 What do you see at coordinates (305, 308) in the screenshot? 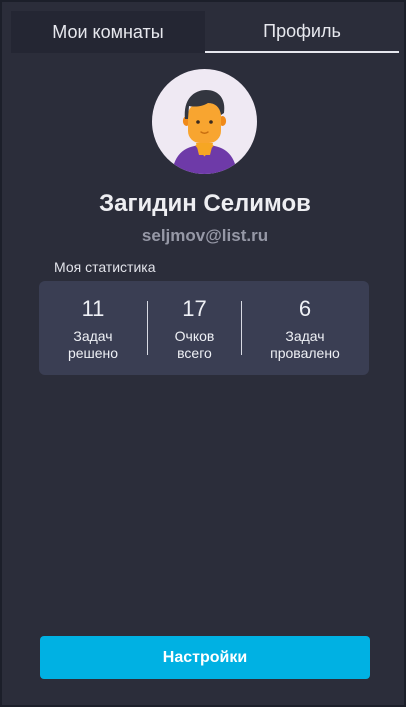
I see `stat-value: 6` at bounding box center [305, 308].